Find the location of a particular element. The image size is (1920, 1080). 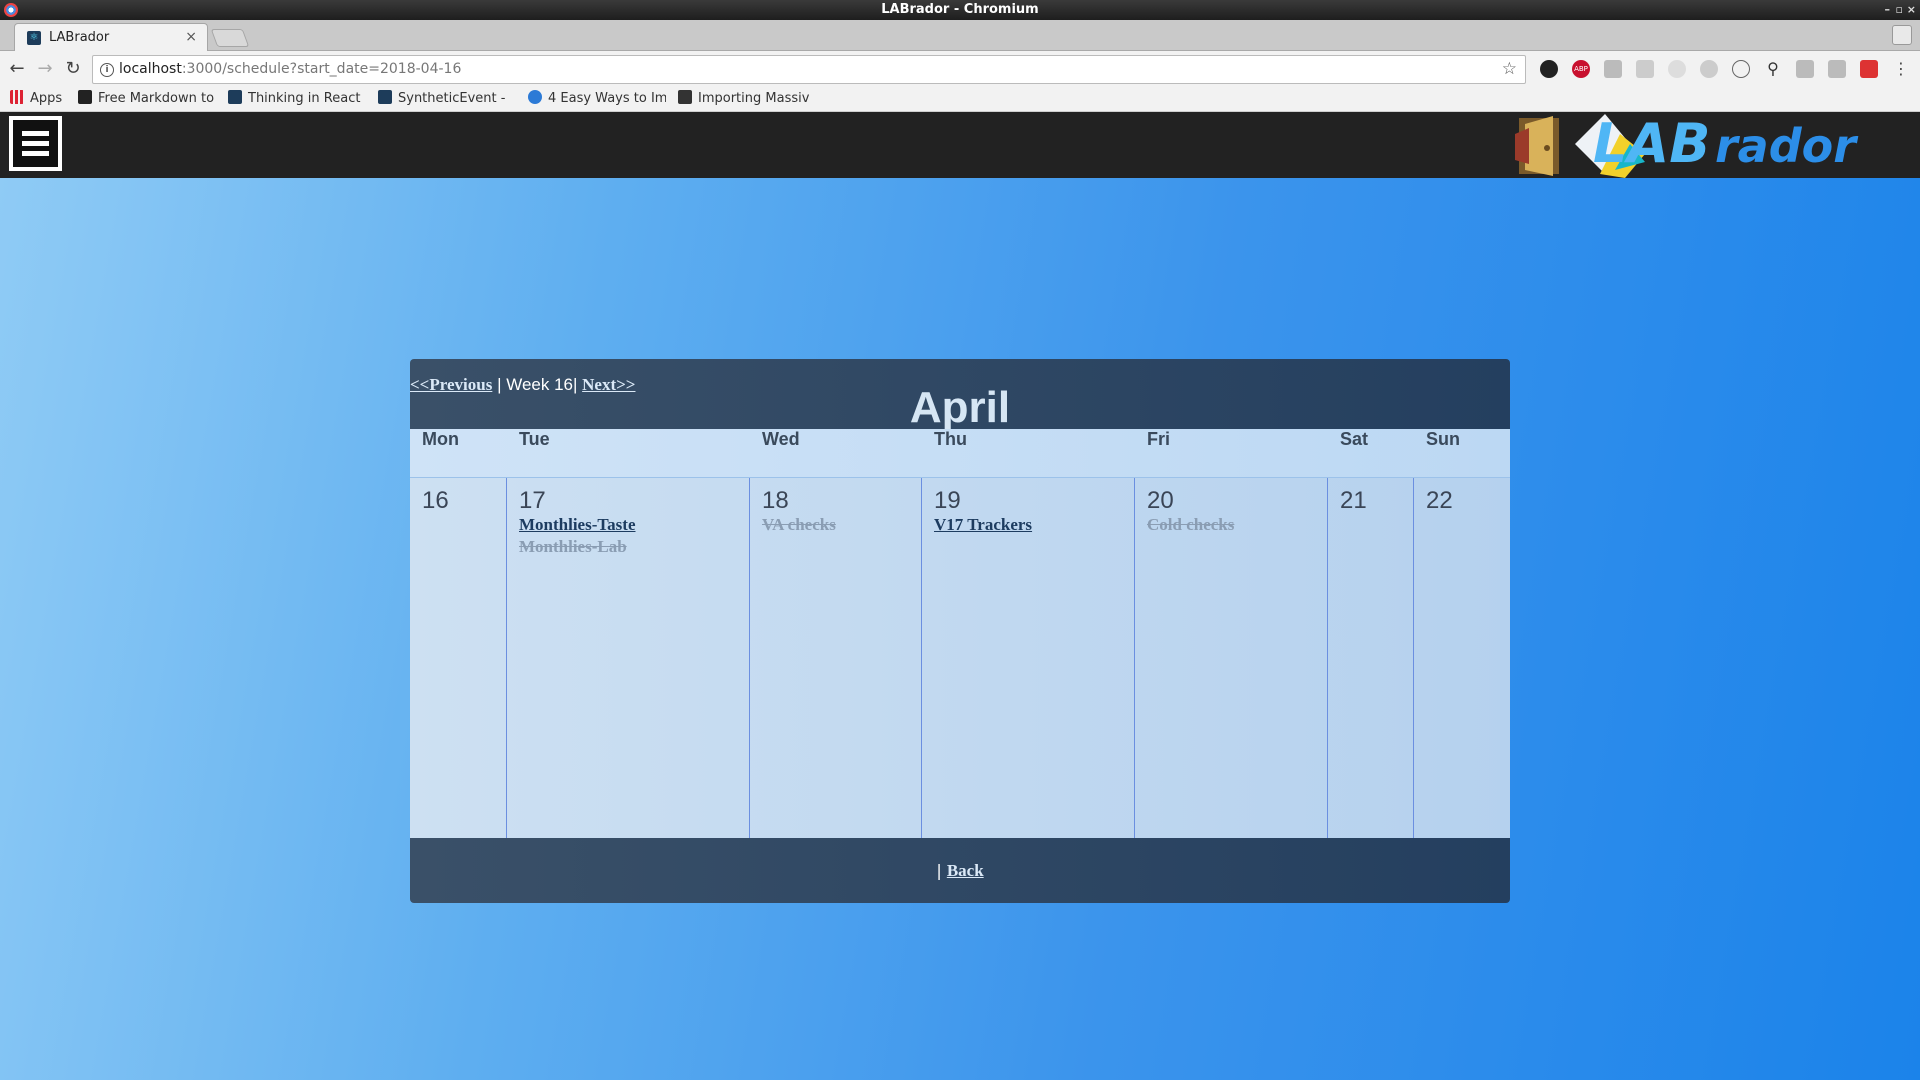

globe-icon is located at coordinates (535, 97).